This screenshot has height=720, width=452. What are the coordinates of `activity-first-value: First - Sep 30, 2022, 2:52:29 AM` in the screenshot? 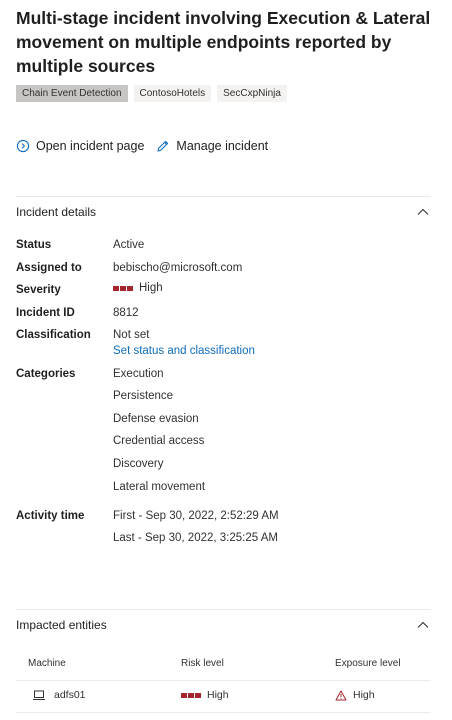 It's located at (196, 516).